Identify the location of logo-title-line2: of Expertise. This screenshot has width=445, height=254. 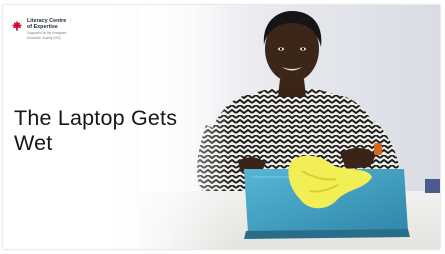
(42, 27).